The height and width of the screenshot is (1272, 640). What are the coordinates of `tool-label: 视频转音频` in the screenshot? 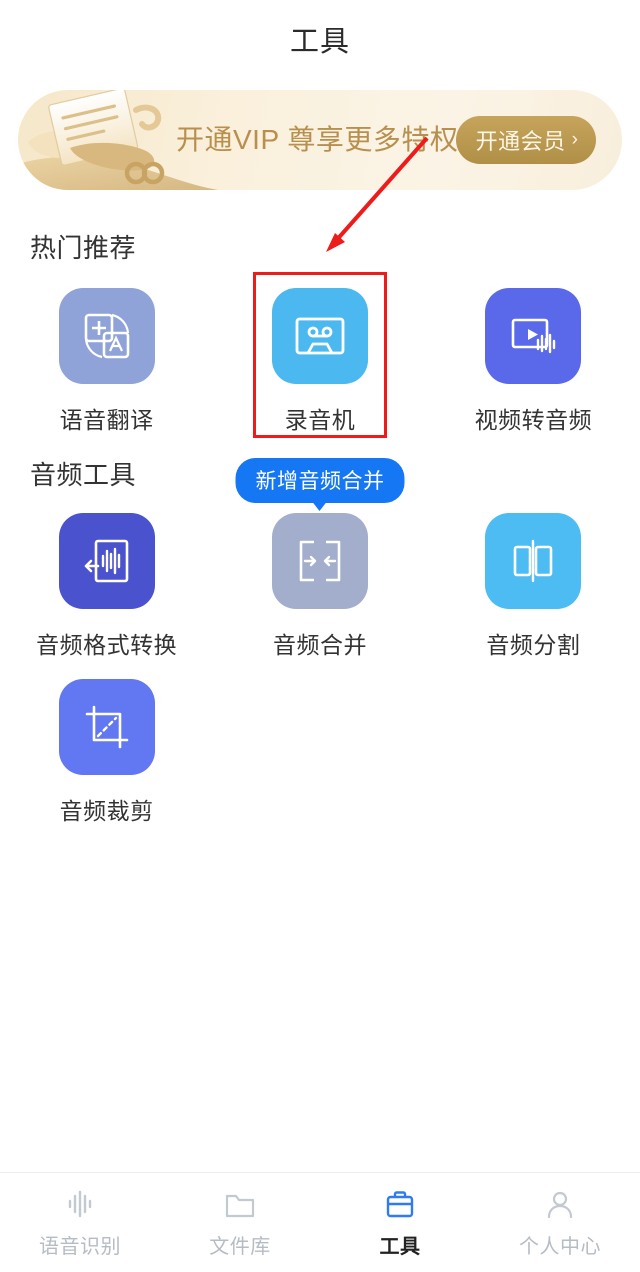 It's located at (533, 420).